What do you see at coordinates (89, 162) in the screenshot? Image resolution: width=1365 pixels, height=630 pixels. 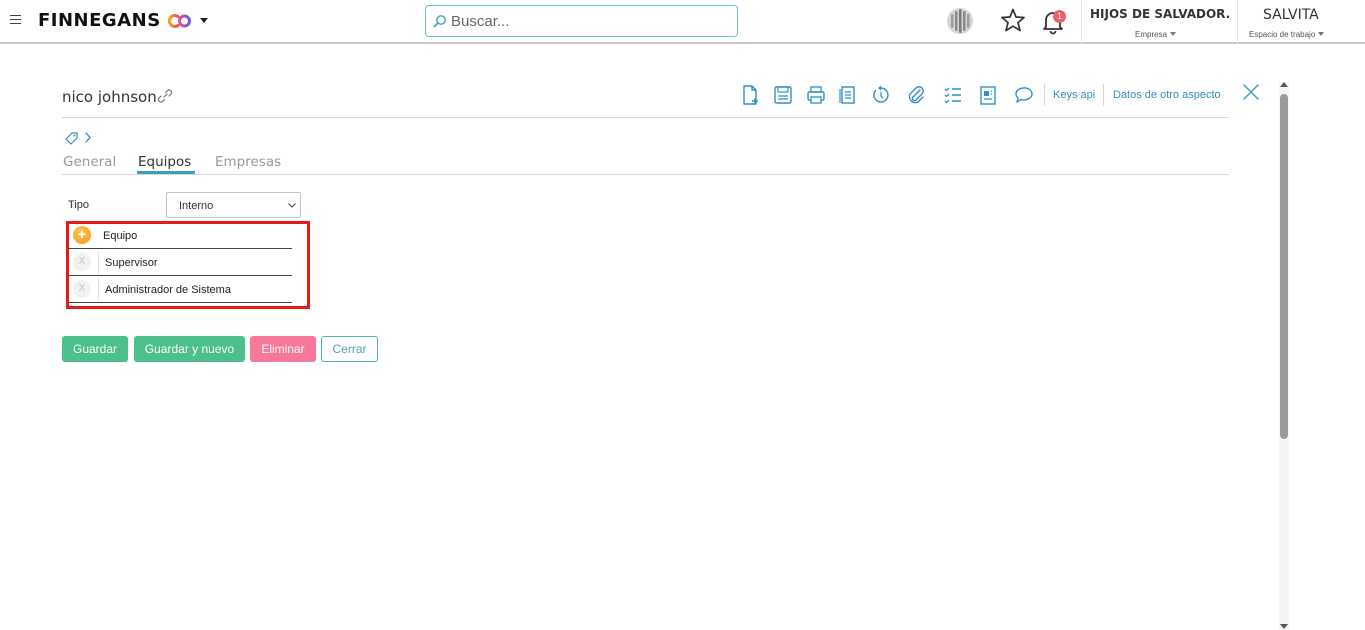 I see `tab-general: General` at bounding box center [89, 162].